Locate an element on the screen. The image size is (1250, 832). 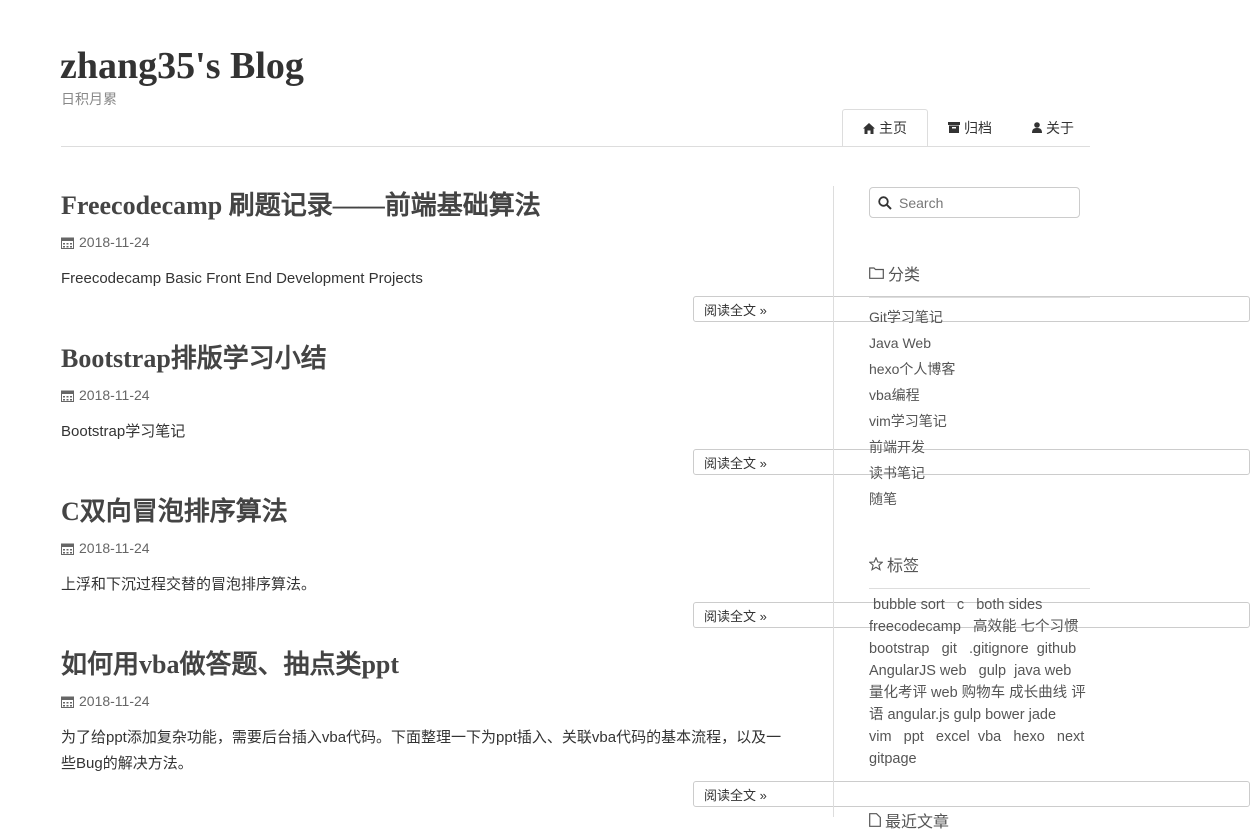
tag-link: .gitignore is located at coordinates (999, 649).